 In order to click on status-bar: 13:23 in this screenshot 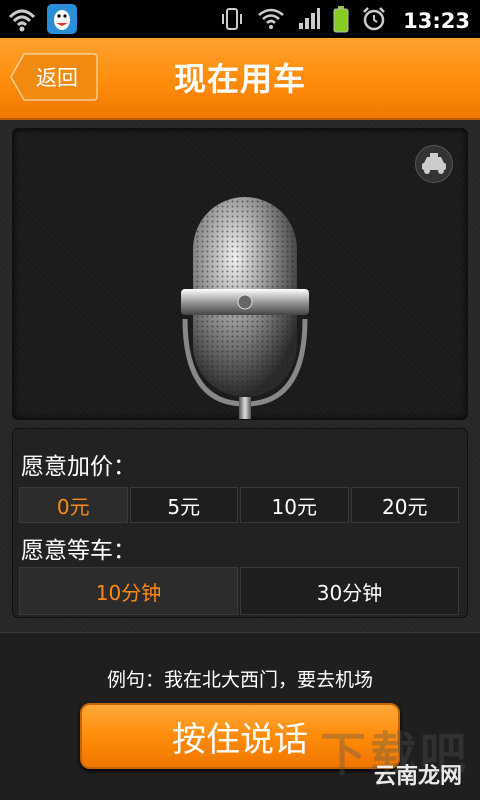, I will do `click(240, 19)`.